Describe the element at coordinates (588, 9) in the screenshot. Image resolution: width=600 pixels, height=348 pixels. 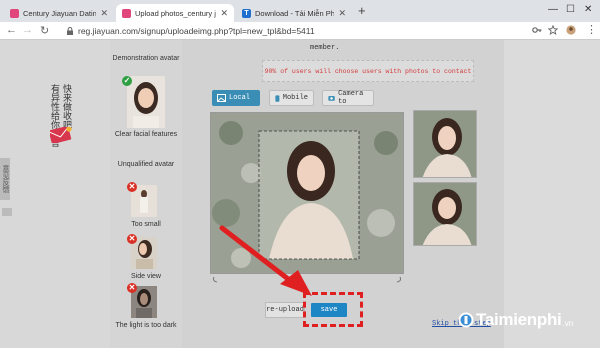
I see `close-window-icon: ✕` at that location.